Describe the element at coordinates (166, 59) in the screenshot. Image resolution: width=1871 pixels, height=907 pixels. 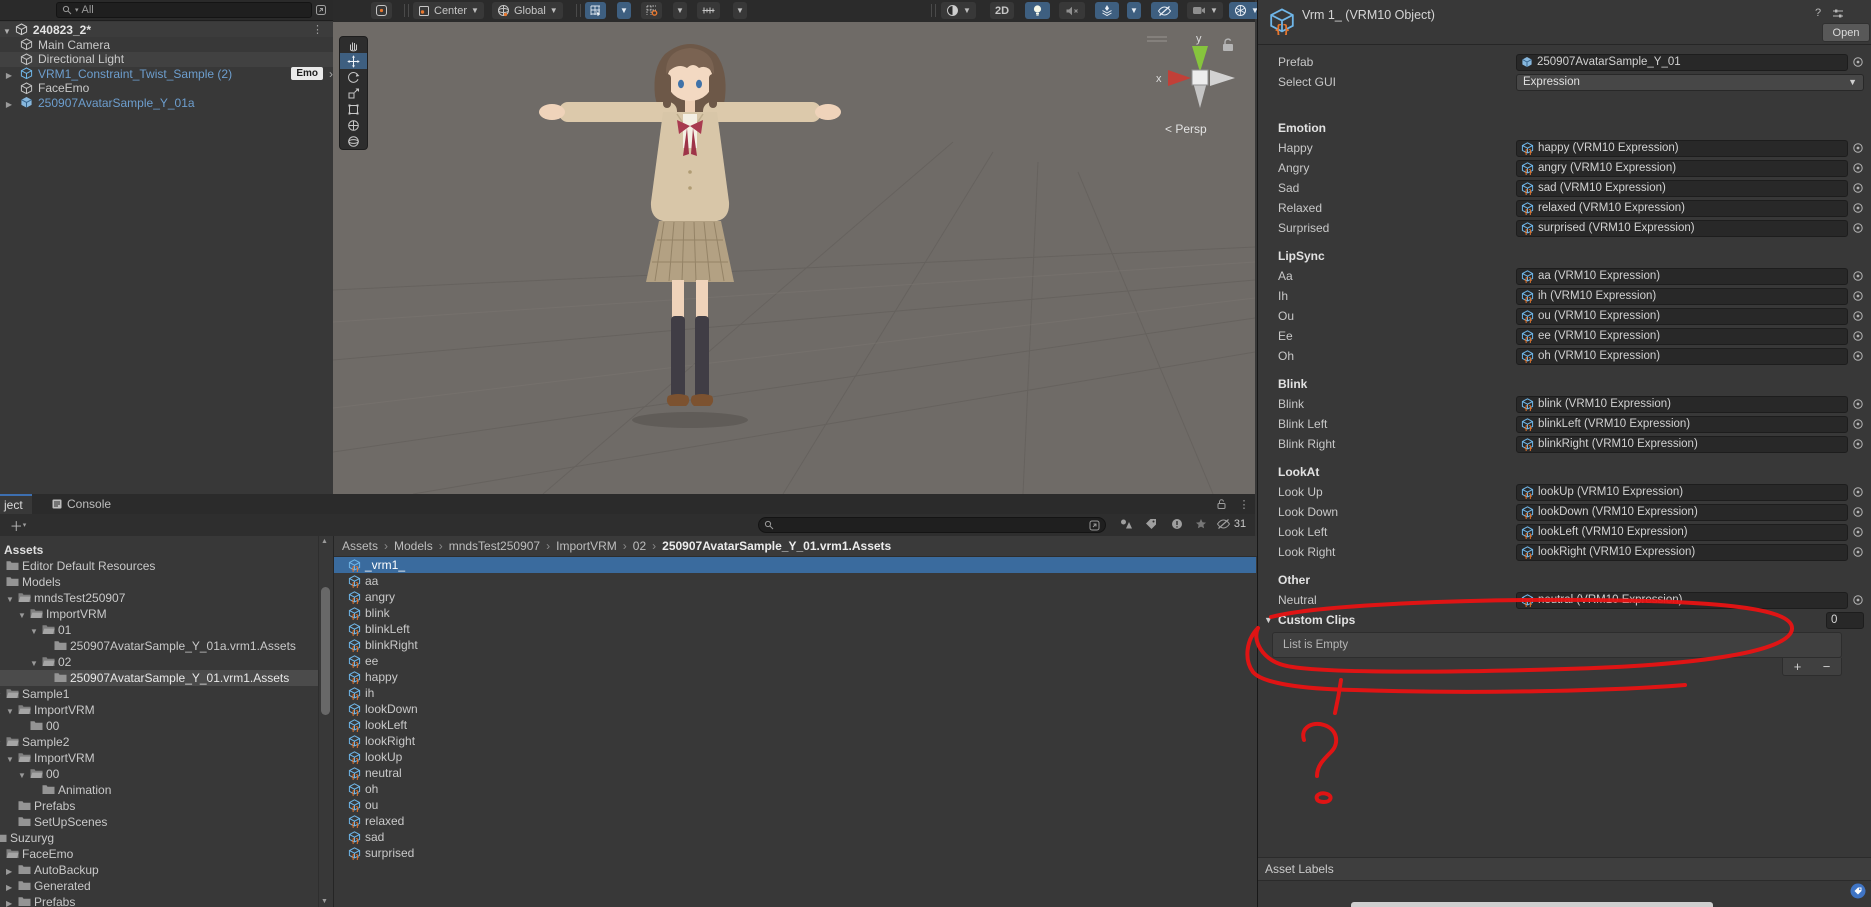
I see `hierarchy-item-directional-light: Directional Light` at that location.